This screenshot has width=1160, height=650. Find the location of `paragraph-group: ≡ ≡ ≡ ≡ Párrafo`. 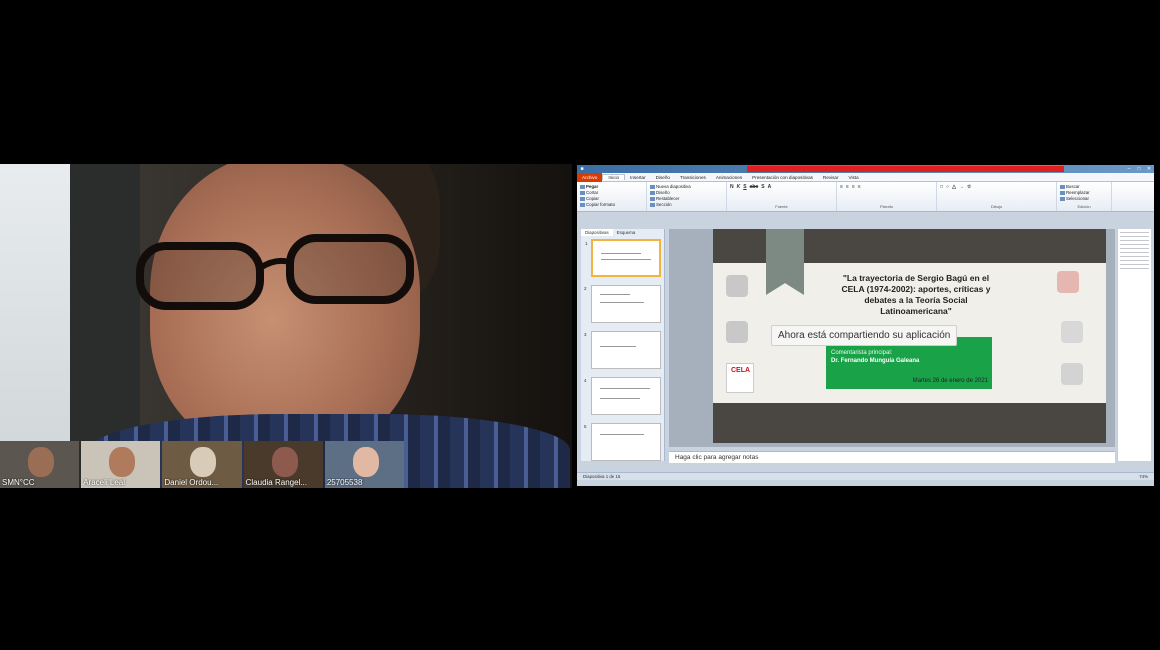

paragraph-group: ≡ ≡ ≡ ≡ Párrafo is located at coordinates (887, 196).